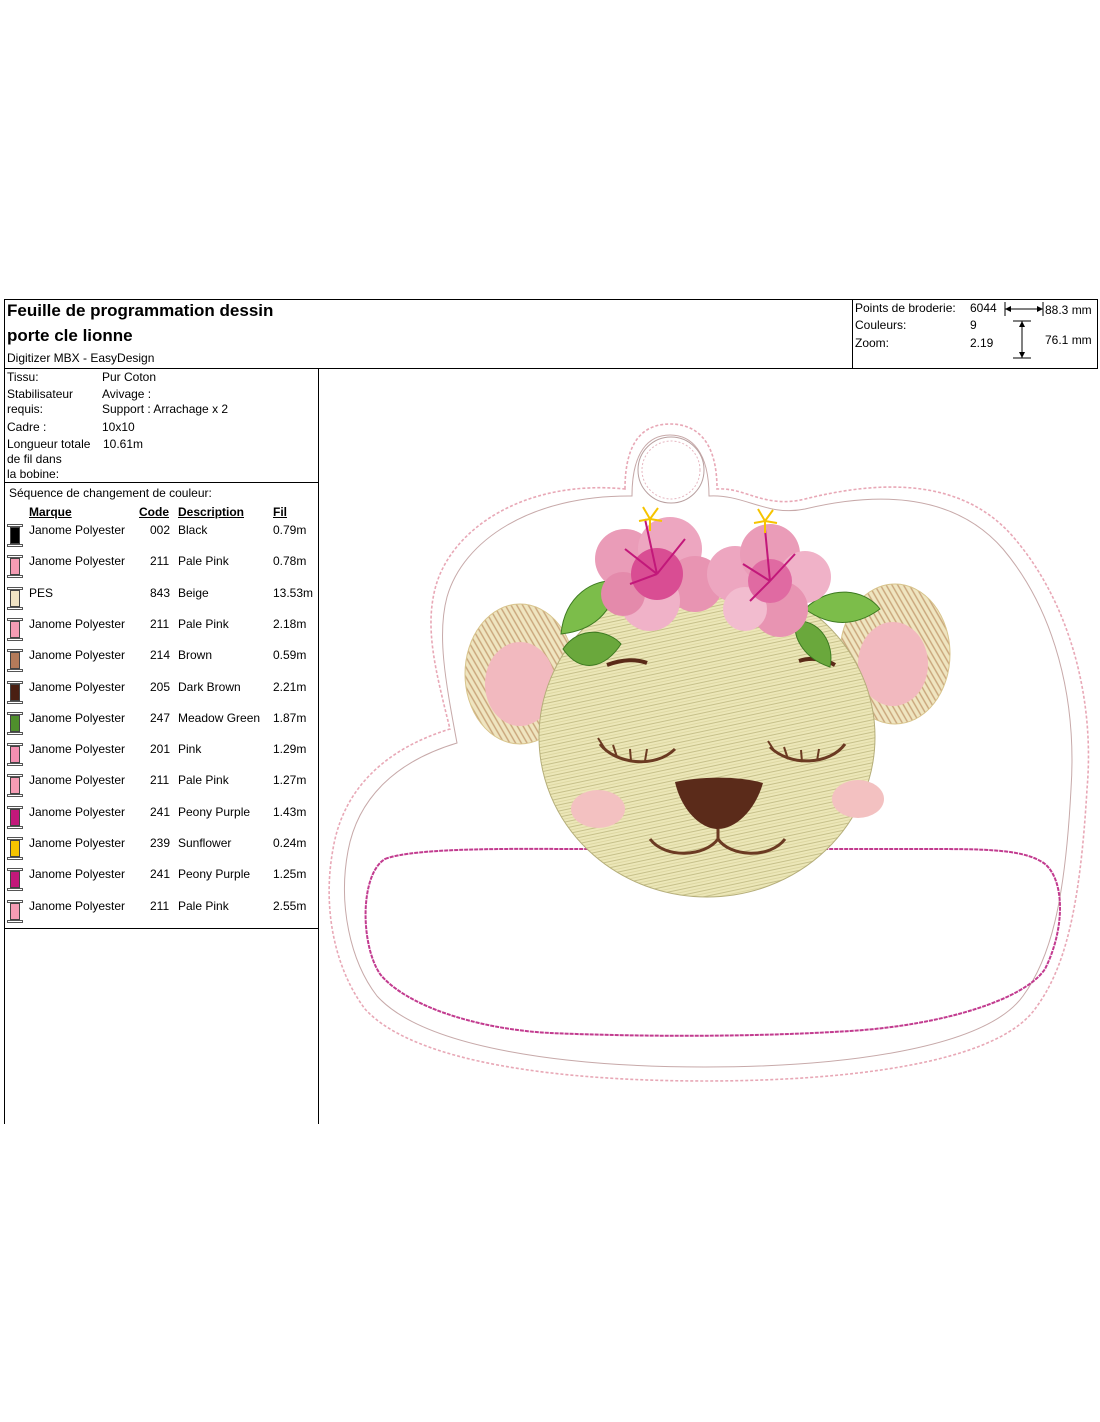 The height and width of the screenshot is (1422, 1100). What do you see at coordinates (290, 686) in the screenshot?
I see `row-thread-length: 2.21m` at bounding box center [290, 686].